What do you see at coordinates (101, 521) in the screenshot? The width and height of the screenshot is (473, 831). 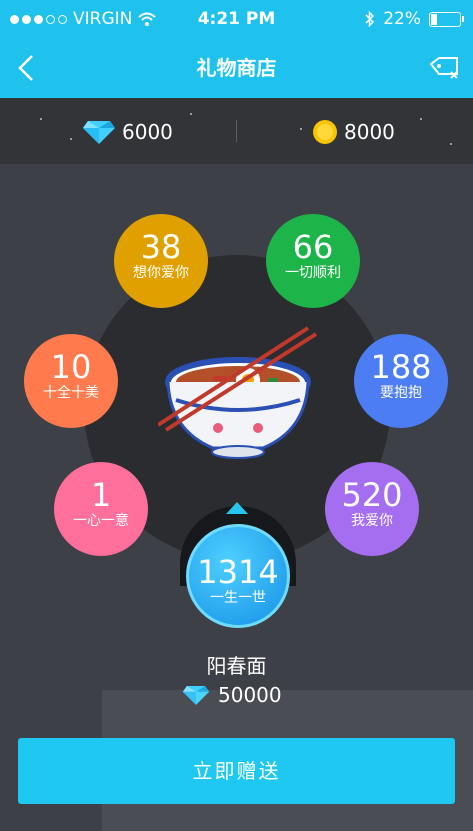 I see `gift-label: 一心一意` at bounding box center [101, 521].